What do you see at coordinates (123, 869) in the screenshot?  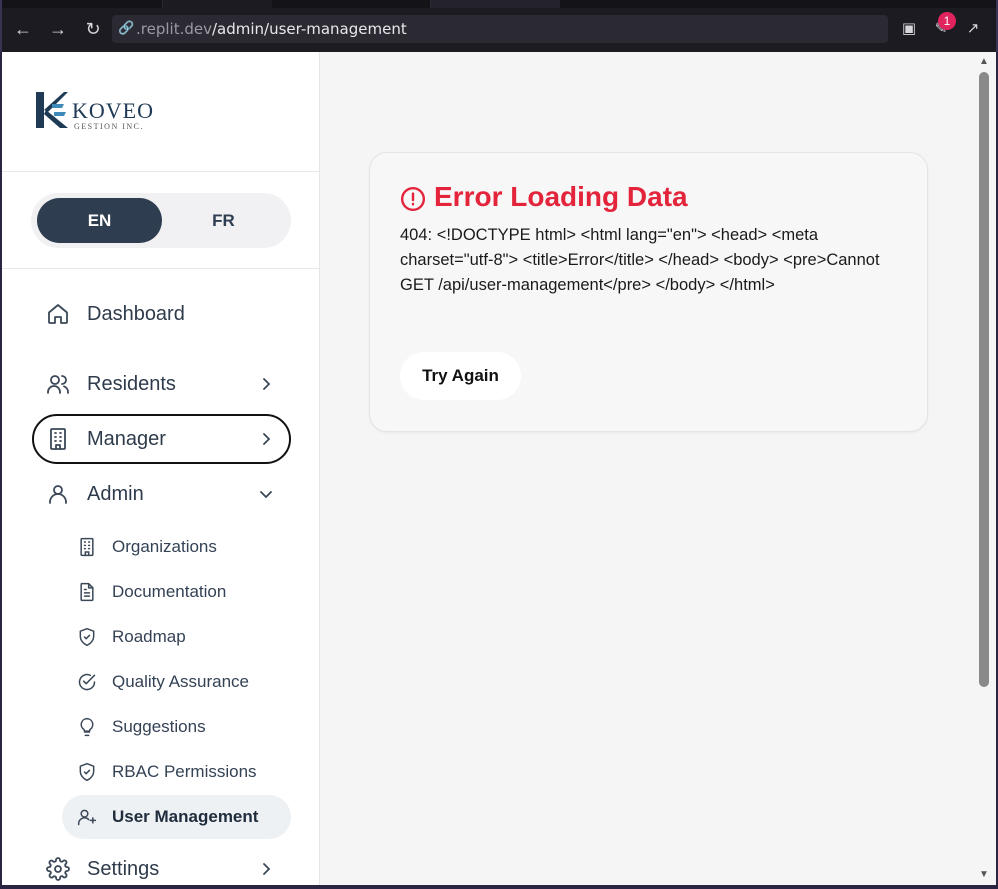 I see `nav-label: Settings` at bounding box center [123, 869].